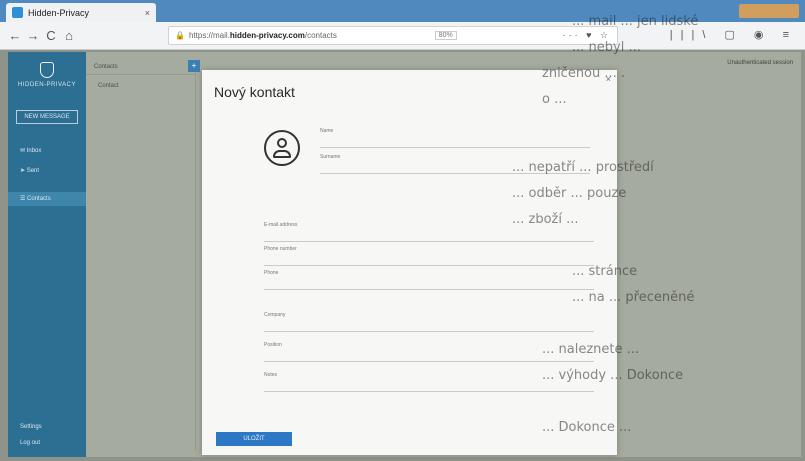 This screenshot has width=805, height=461. What do you see at coordinates (445, 35) in the screenshot?
I see `zoom-level: 80%` at bounding box center [445, 35].